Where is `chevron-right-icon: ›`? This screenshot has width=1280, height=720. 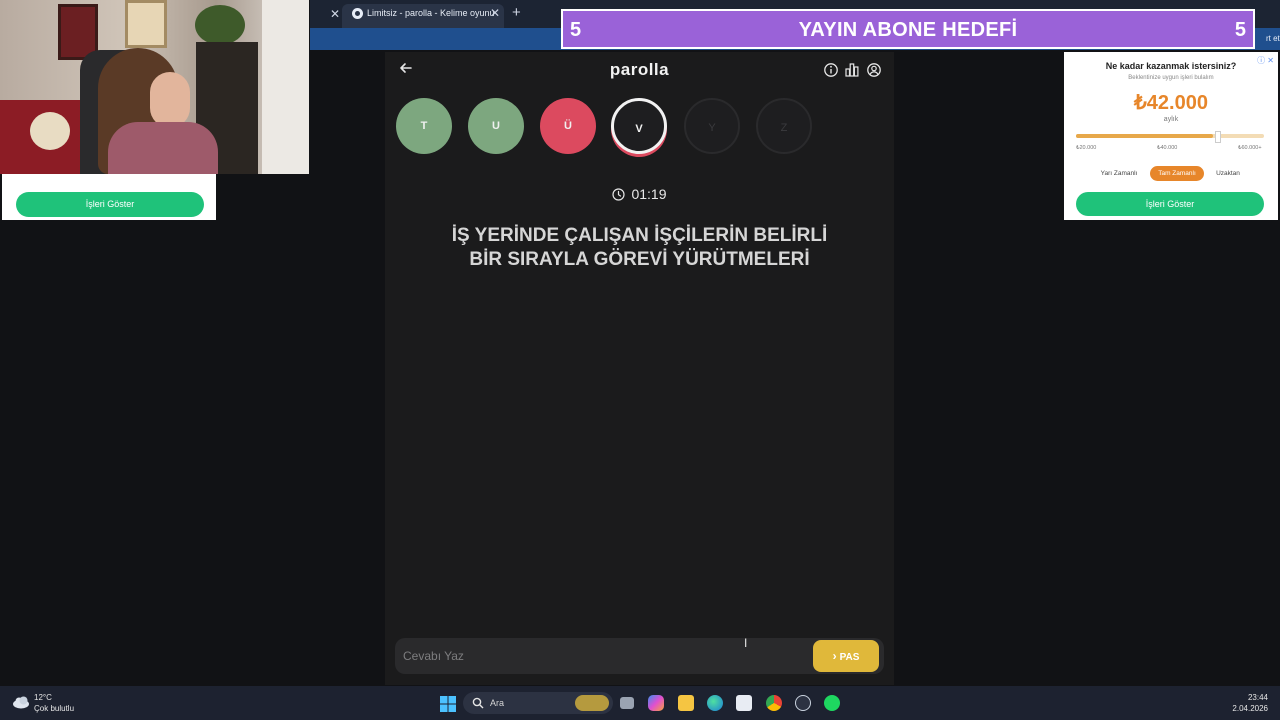 chevron-right-icon: › is located at coordinates (834, 656).